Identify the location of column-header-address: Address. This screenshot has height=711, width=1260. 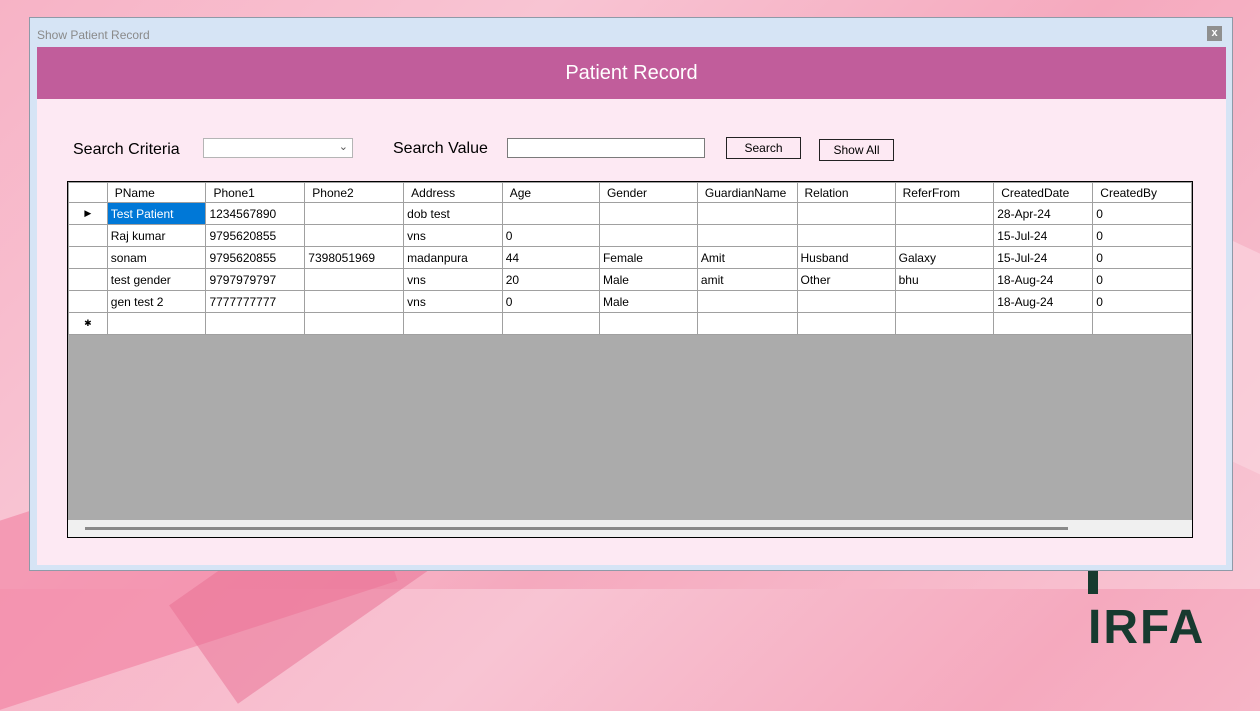
(453, 192).